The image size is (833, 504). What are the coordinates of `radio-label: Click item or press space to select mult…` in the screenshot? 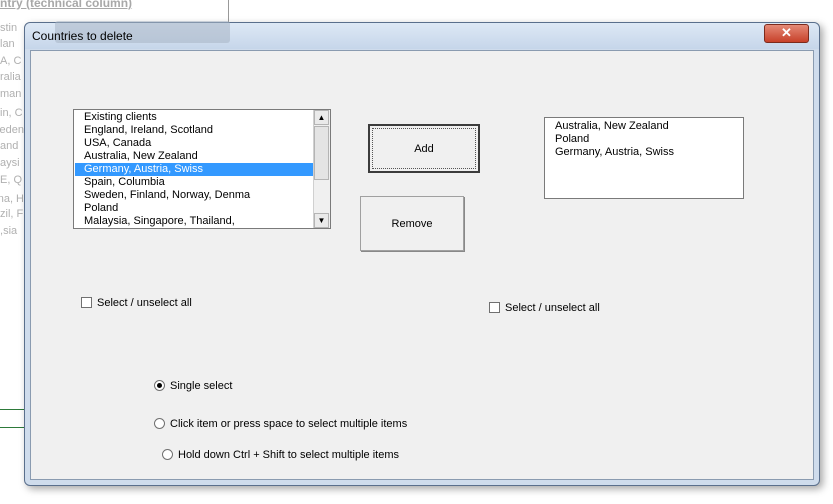 It's located at (289, 424).